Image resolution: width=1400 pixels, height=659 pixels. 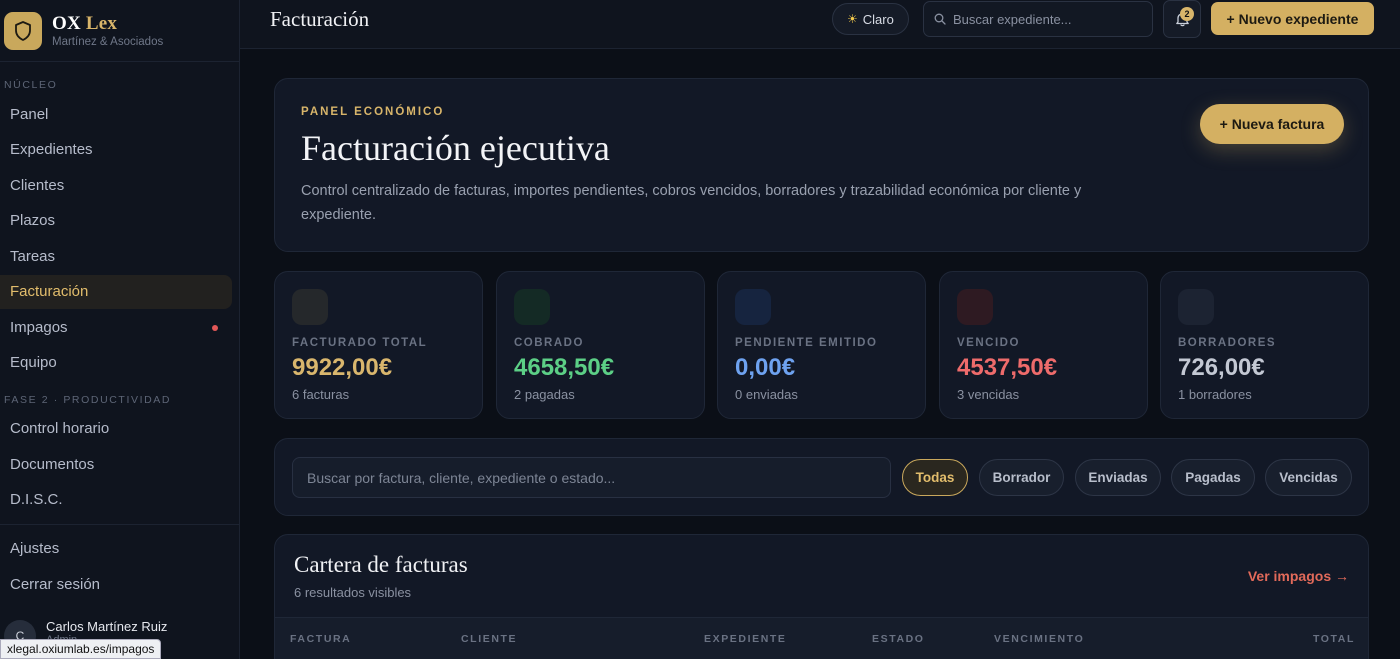 I want to click on sidebar-item-control-horario: Control horario, so click(x=116, y=429).